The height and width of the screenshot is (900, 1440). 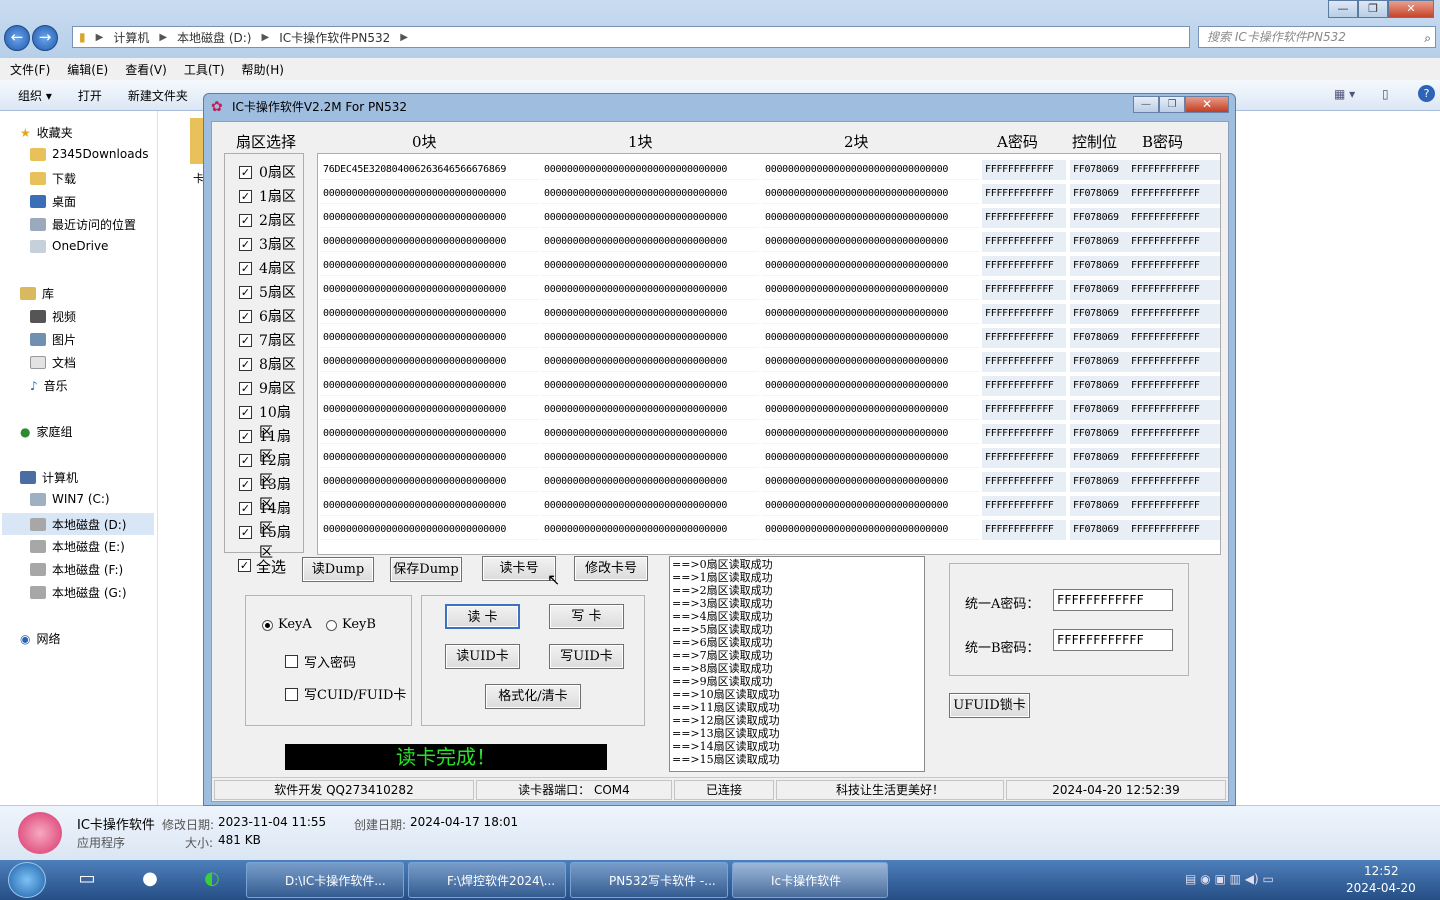 I want to click on forward-arrow-icon: →, so click(x=45, y=38).